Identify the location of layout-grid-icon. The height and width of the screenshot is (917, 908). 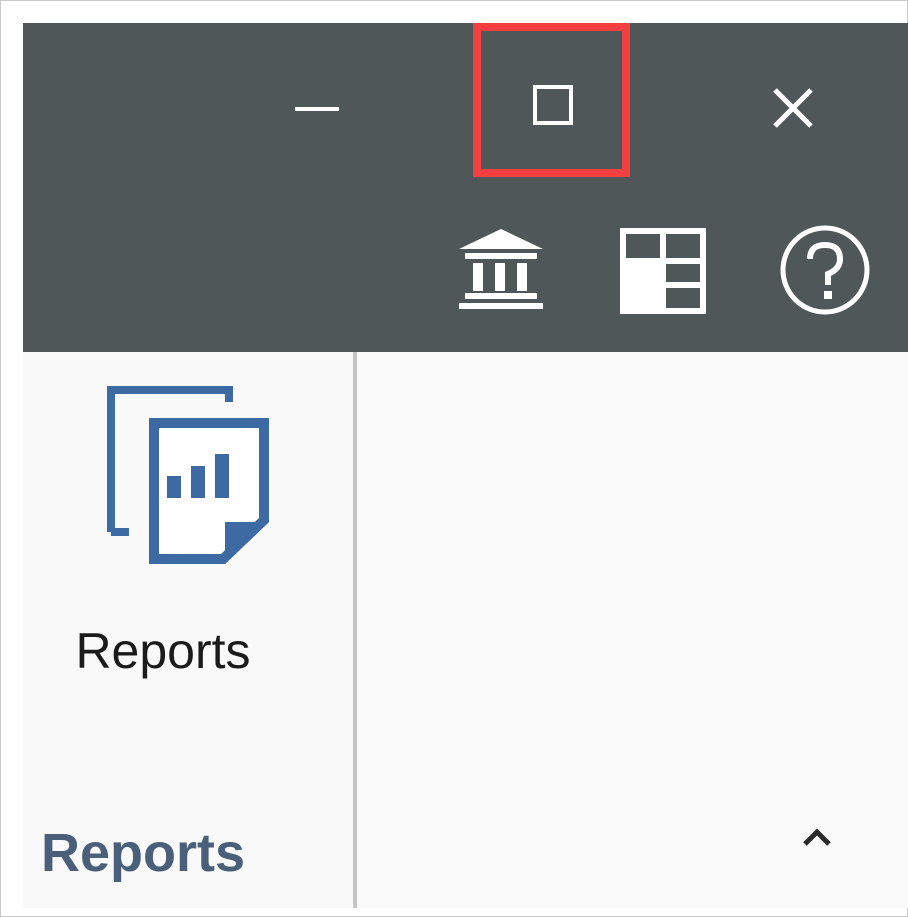
(663, 271).